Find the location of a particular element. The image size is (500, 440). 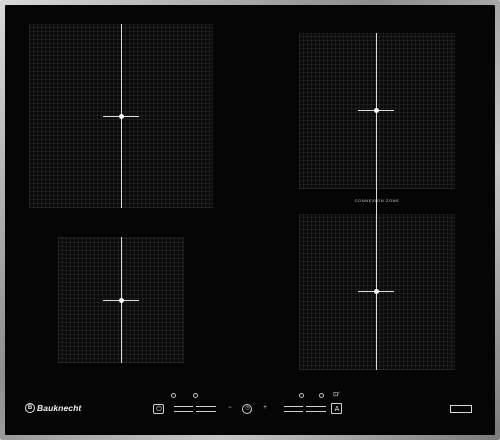

timer-icon: ◷ is located at coordinates (247, 408).